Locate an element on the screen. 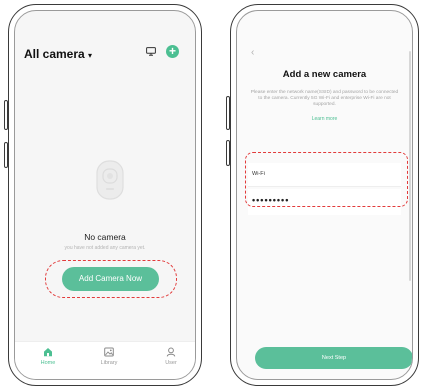 The height and width of the screenshot is (389, 422). tab-library-label: Library is located at coordinates (109, 363).